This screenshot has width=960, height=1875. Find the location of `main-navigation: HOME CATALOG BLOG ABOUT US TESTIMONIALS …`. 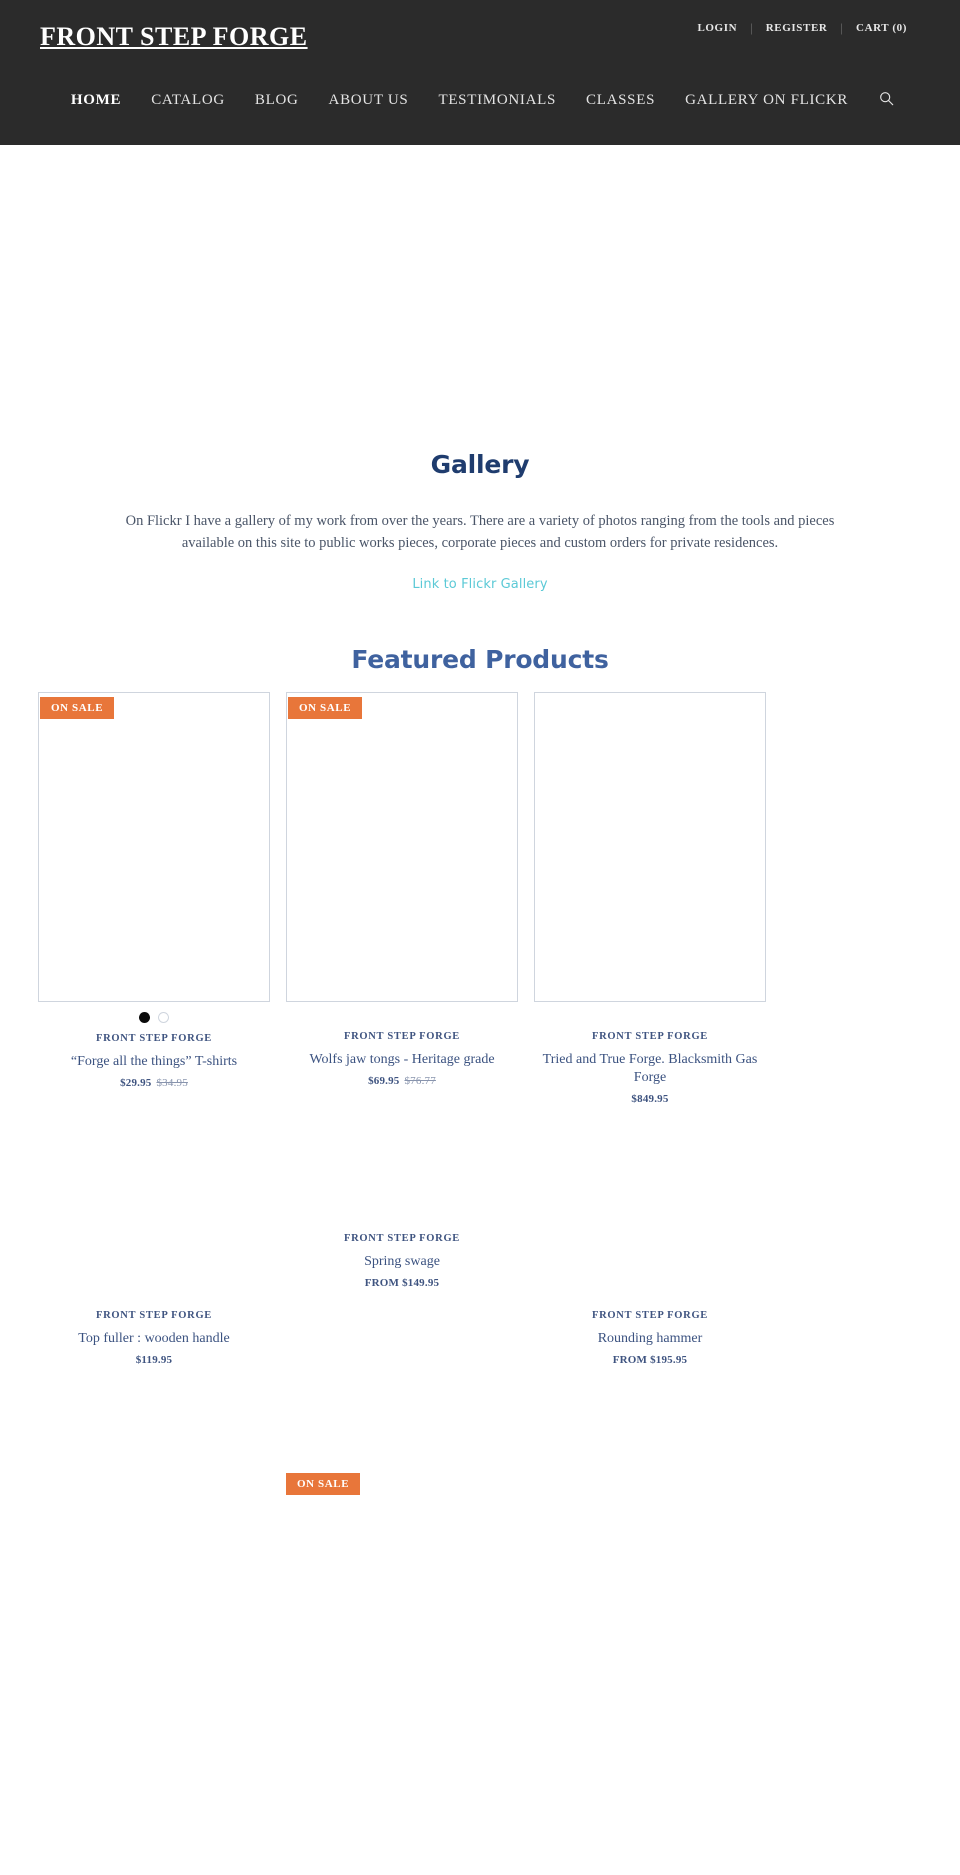

main-navigation: HOME CATALOG BLOG ABOUT US TESTIMONIALS … is located at coordinates (480, 100).